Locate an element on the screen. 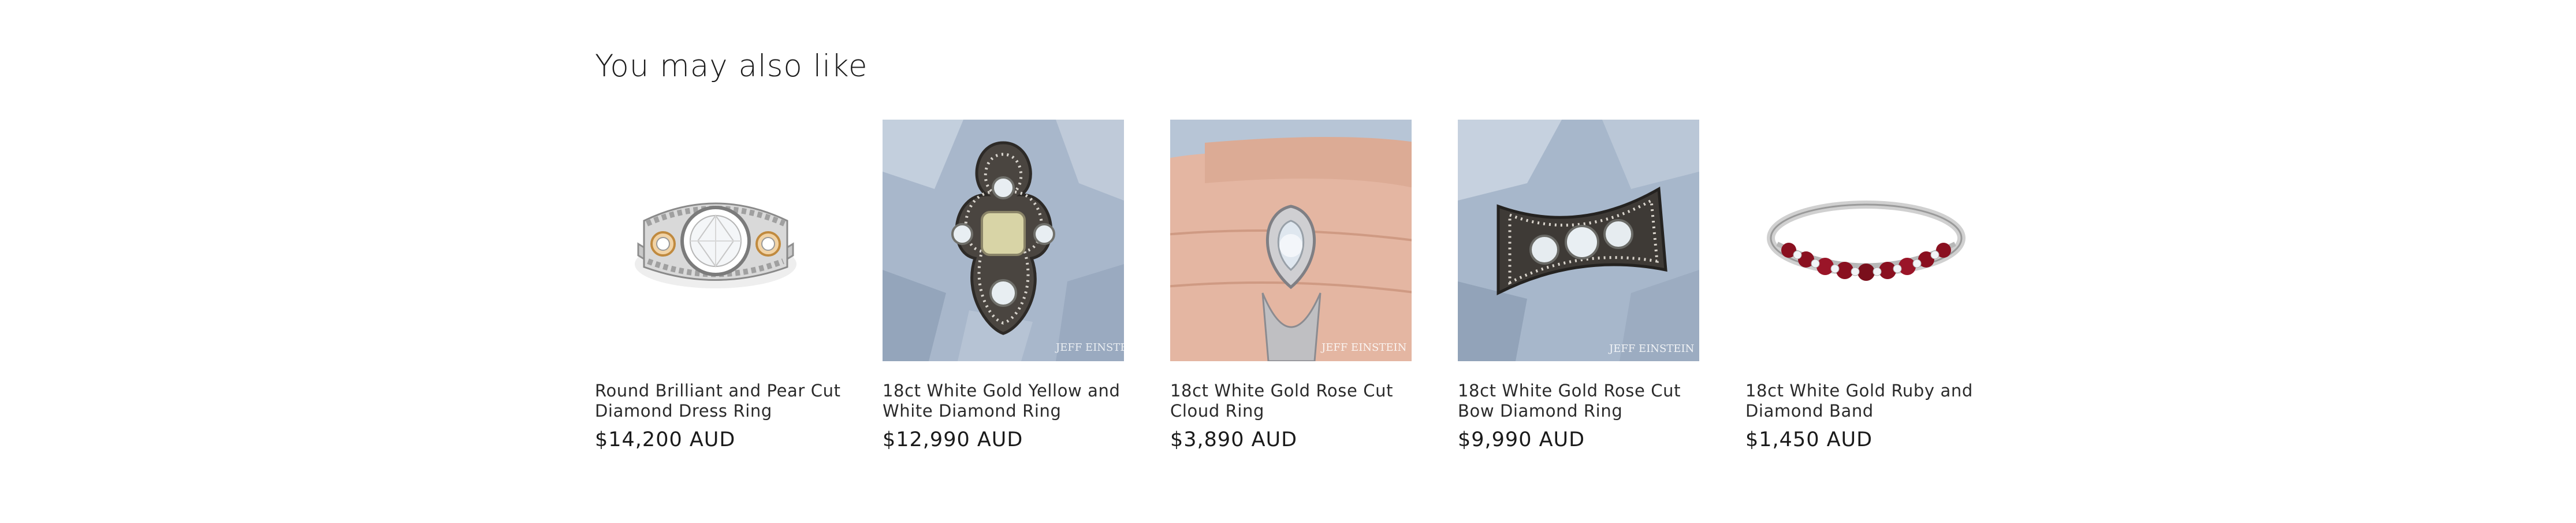 The width and height of the screenshot is (2576, 523). product-title-line: Bow Diamond Ring is located at coordinates (1541, 411).